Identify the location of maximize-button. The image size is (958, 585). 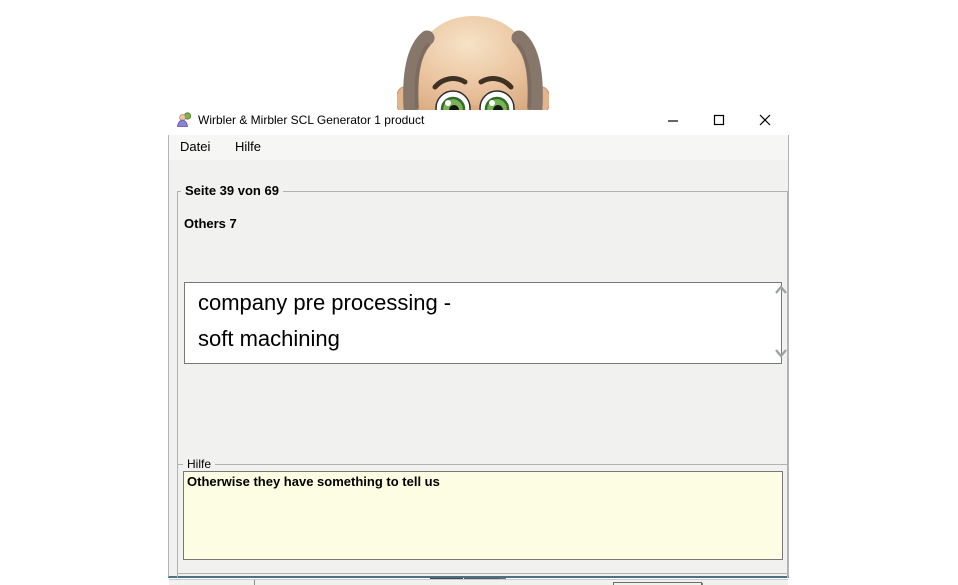
(719, 120).